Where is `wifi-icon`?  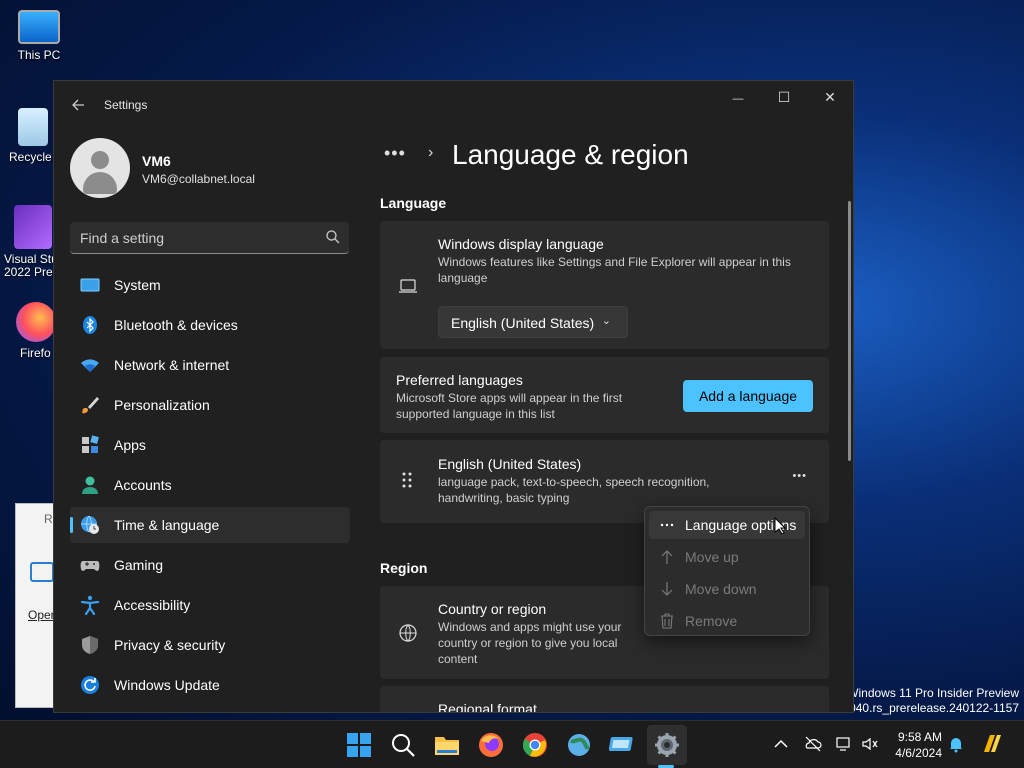 wifi-icon is located at coordinates (90, 365).